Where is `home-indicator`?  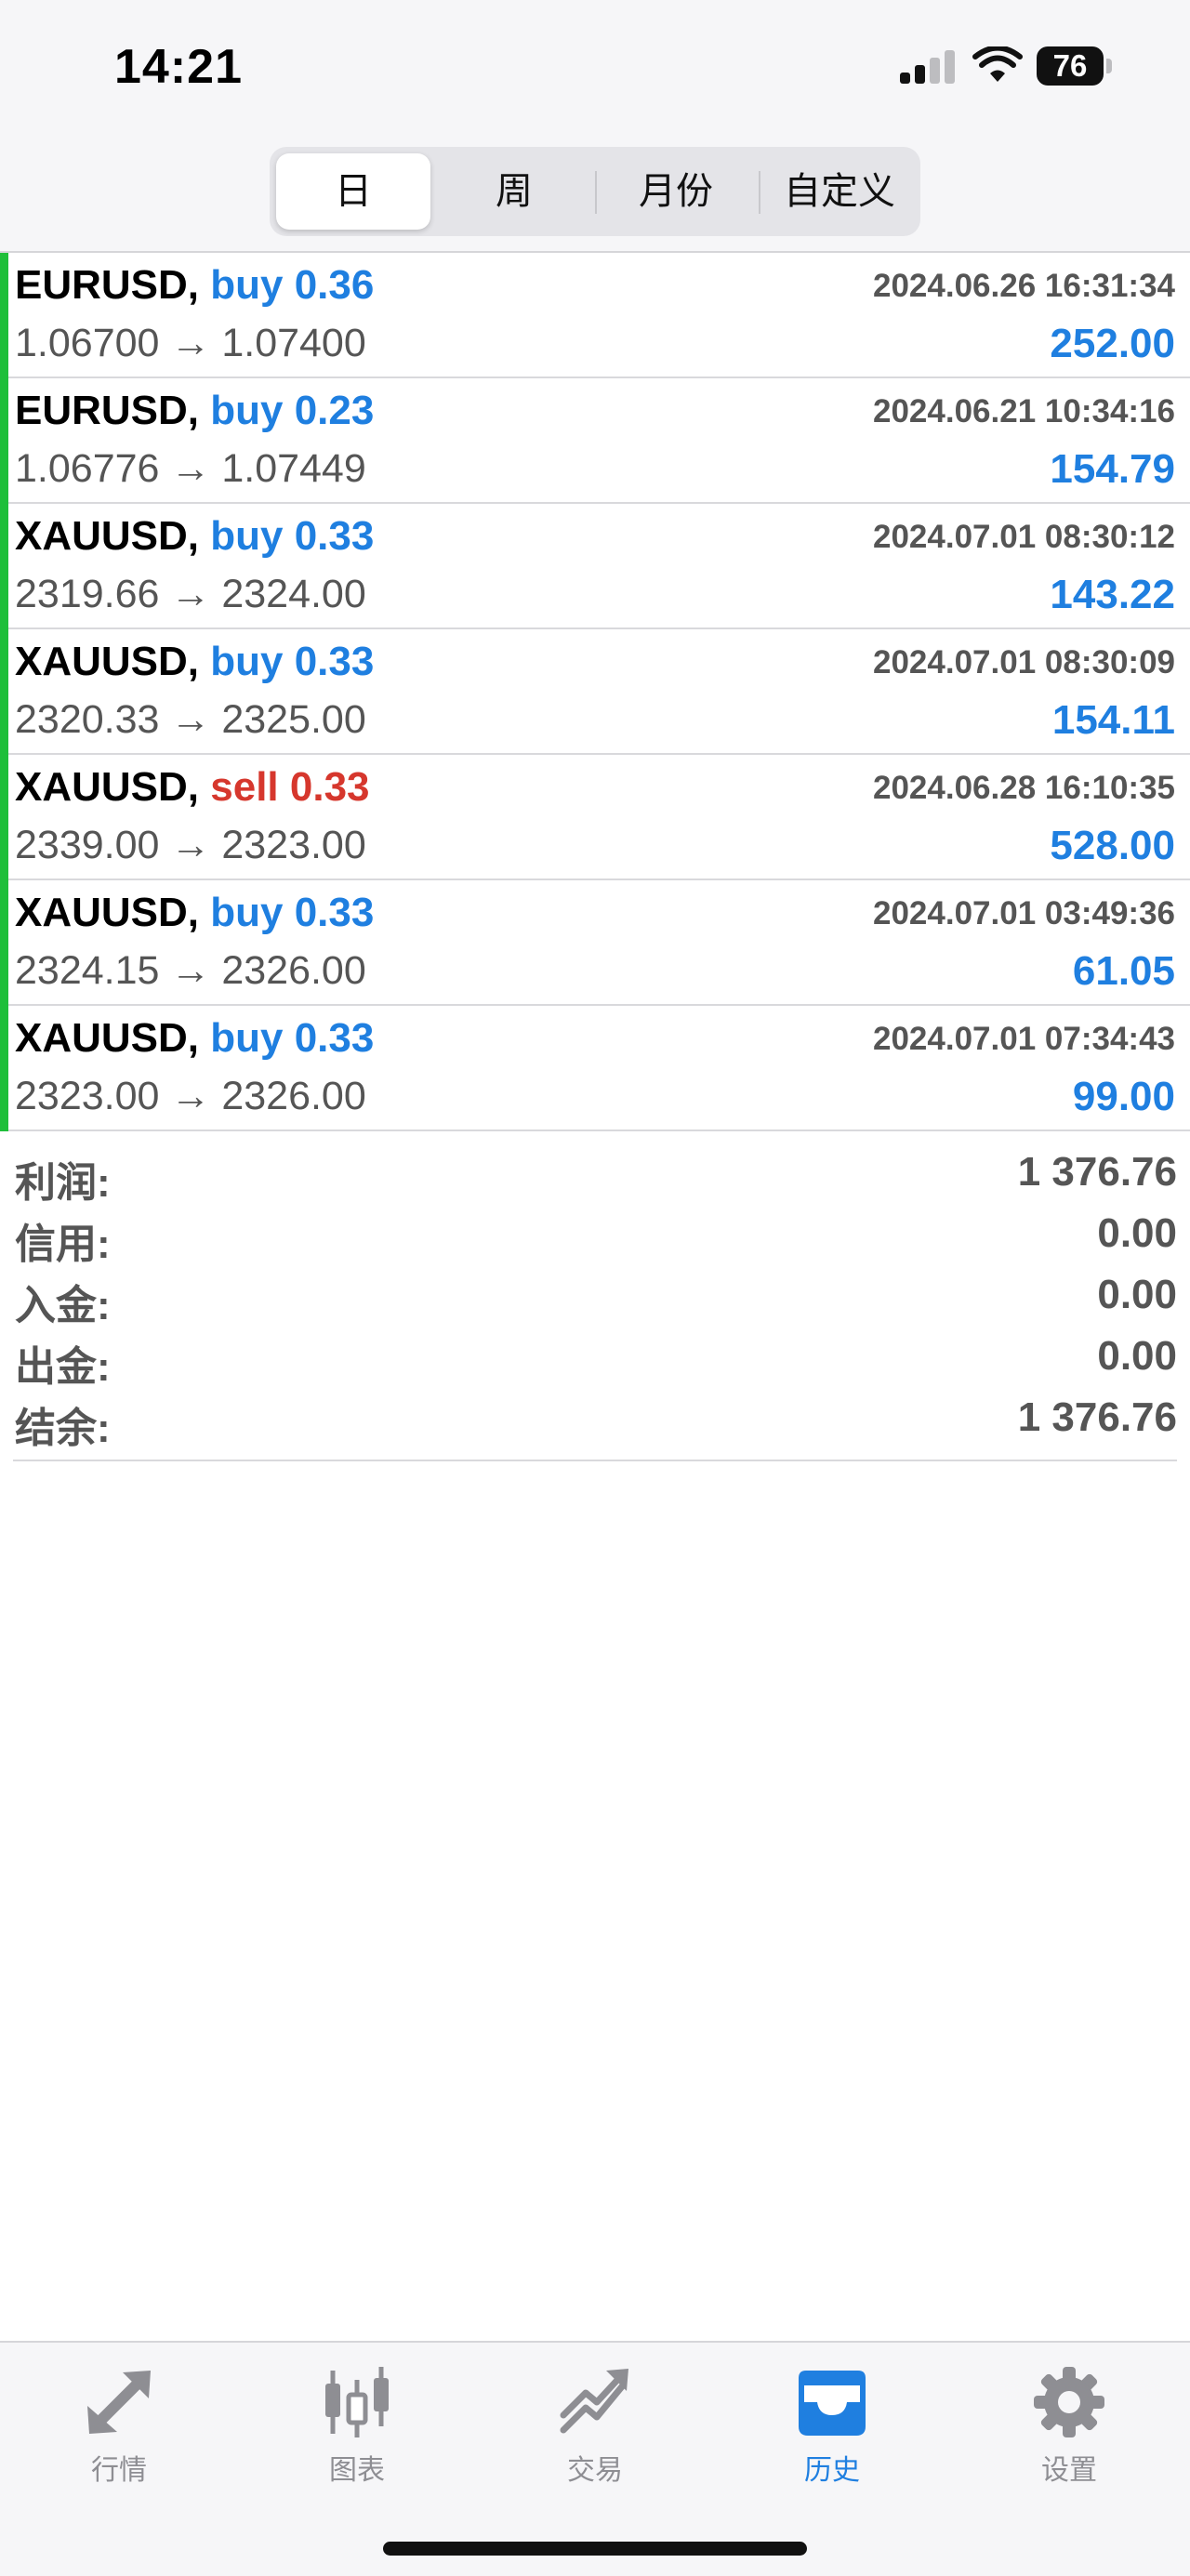 home-indicator is located at coordinates (595, 2549).